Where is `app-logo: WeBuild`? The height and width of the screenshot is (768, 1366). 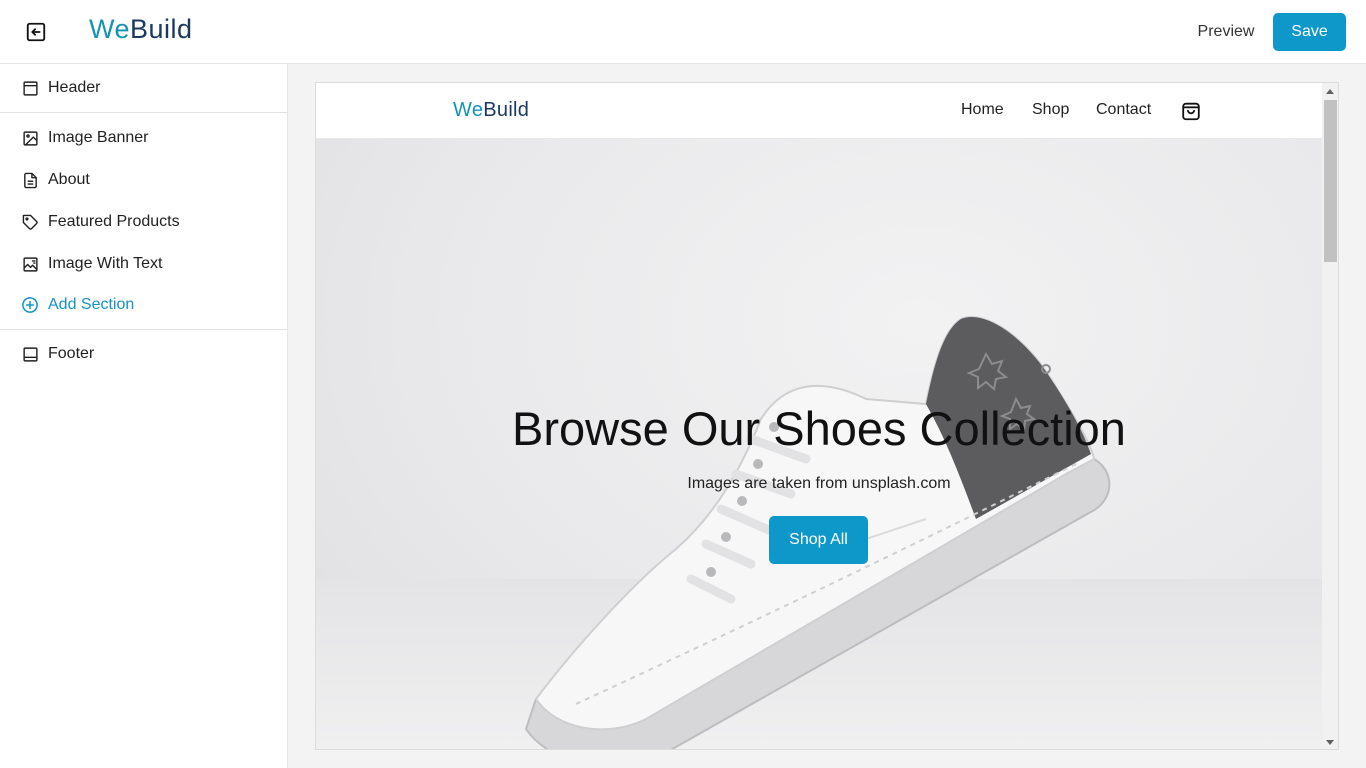
app-logo: WeBuild is located at coordinates (141, 29).